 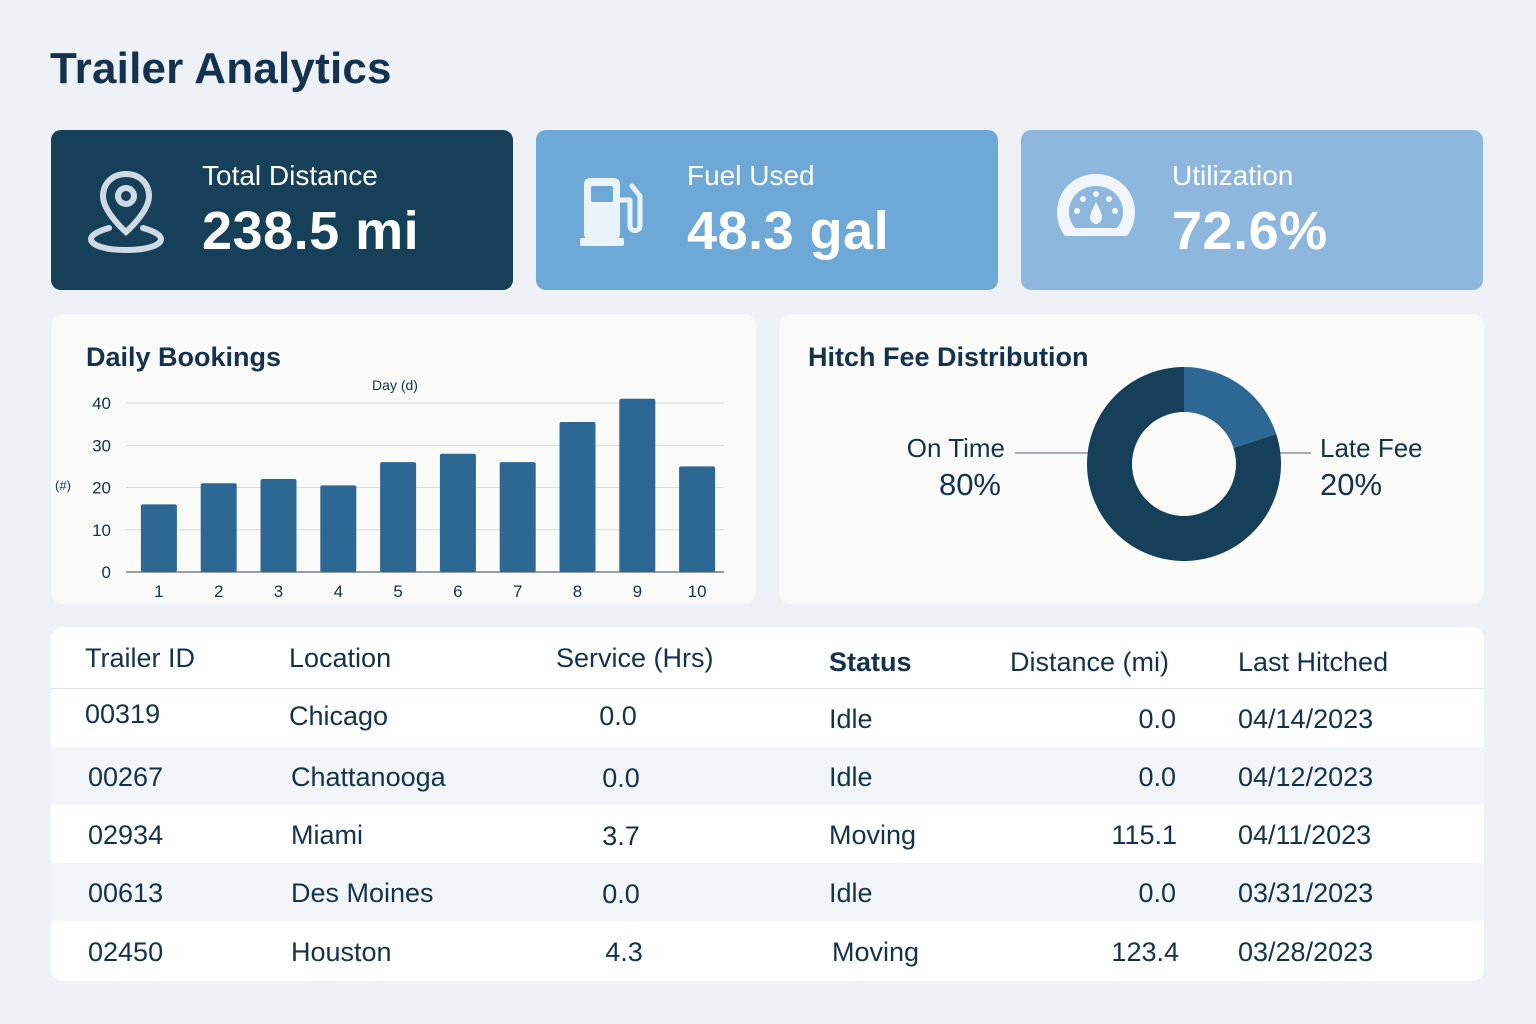 What do you see at coordinates (1144, 835) in the screenshot?
I see `cell-distance: 115.1` at bounding box center [1144, 835].